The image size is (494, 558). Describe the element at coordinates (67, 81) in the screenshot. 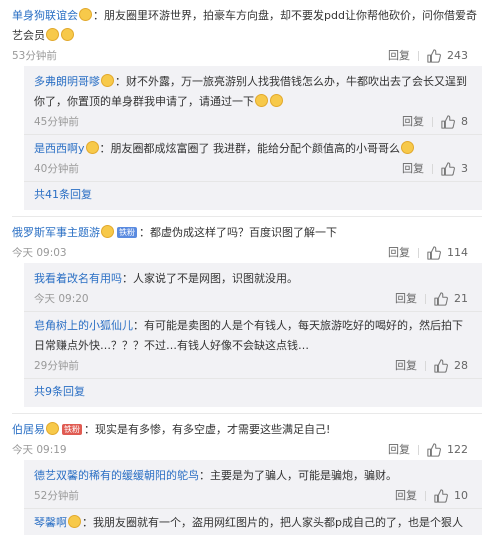

I see `reply-username: 多弗朗明哥嗲` at that location.